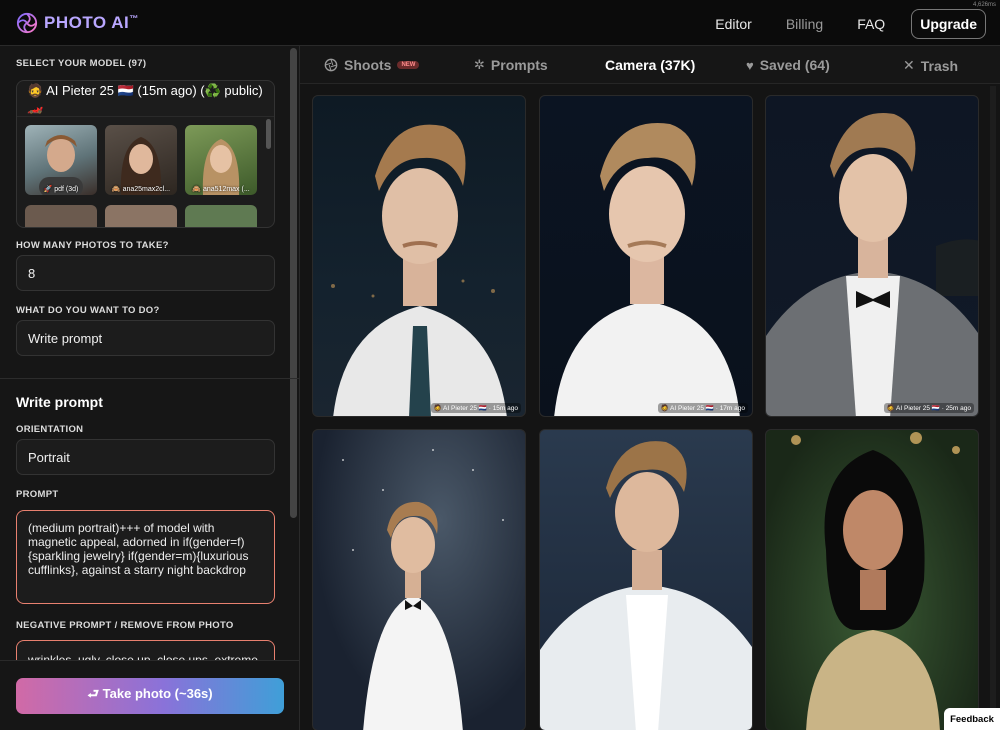 The height and width of the screenshot is (730, 1000). Describe the element at coordinates (368, 65) in the screenshot. I see `tab-shoots-label: Shoots` at that location.